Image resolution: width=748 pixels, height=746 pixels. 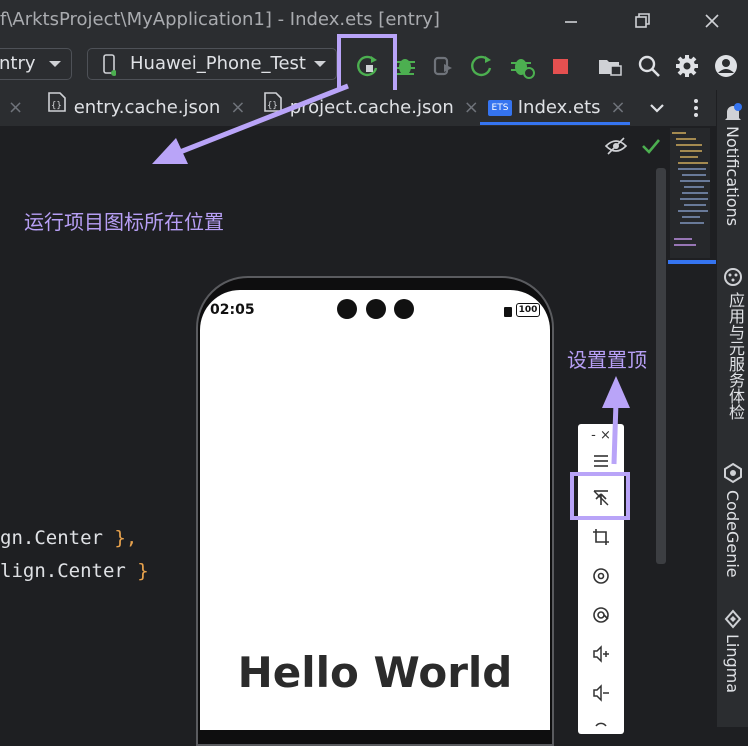 What do you see at coordinates (733, 279) in the screenshot?
I see `app-check-icon` at bounding box center [733, 279].